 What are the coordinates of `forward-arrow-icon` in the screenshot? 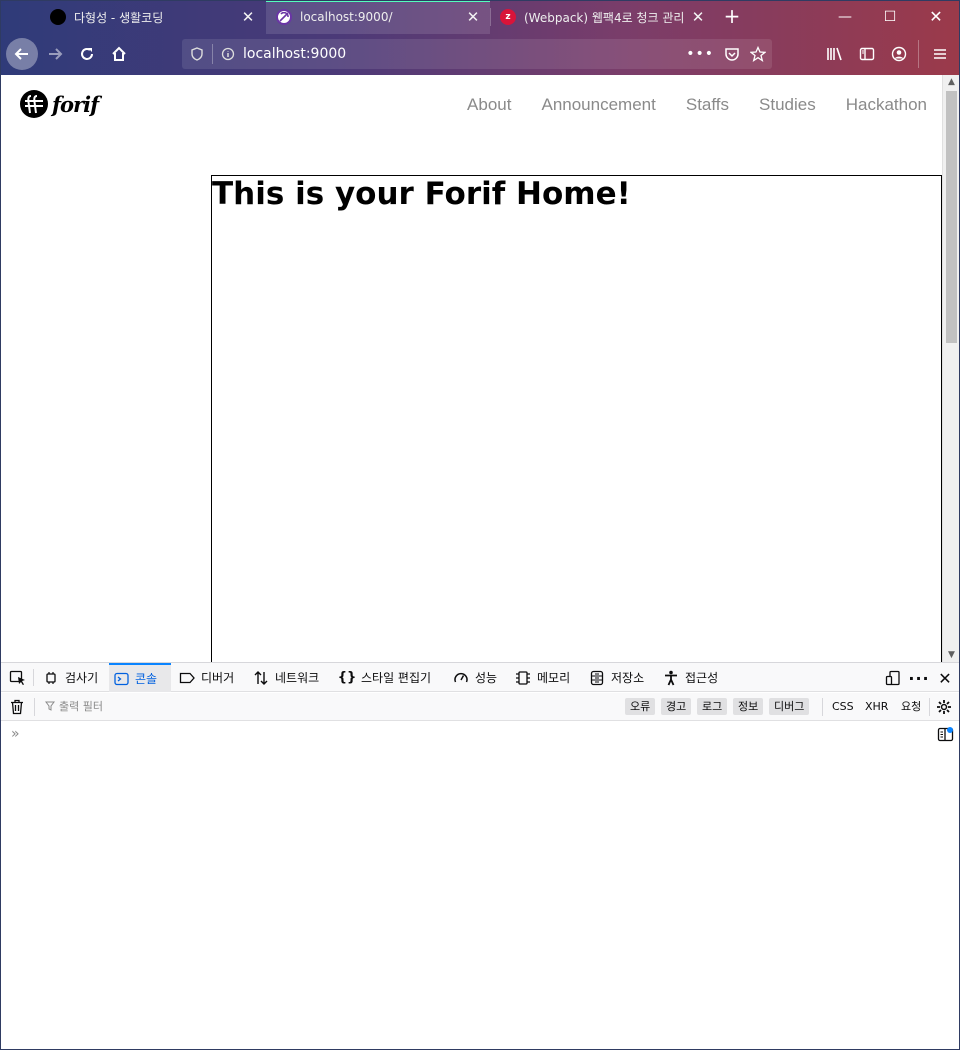 It's located at (56, 54).